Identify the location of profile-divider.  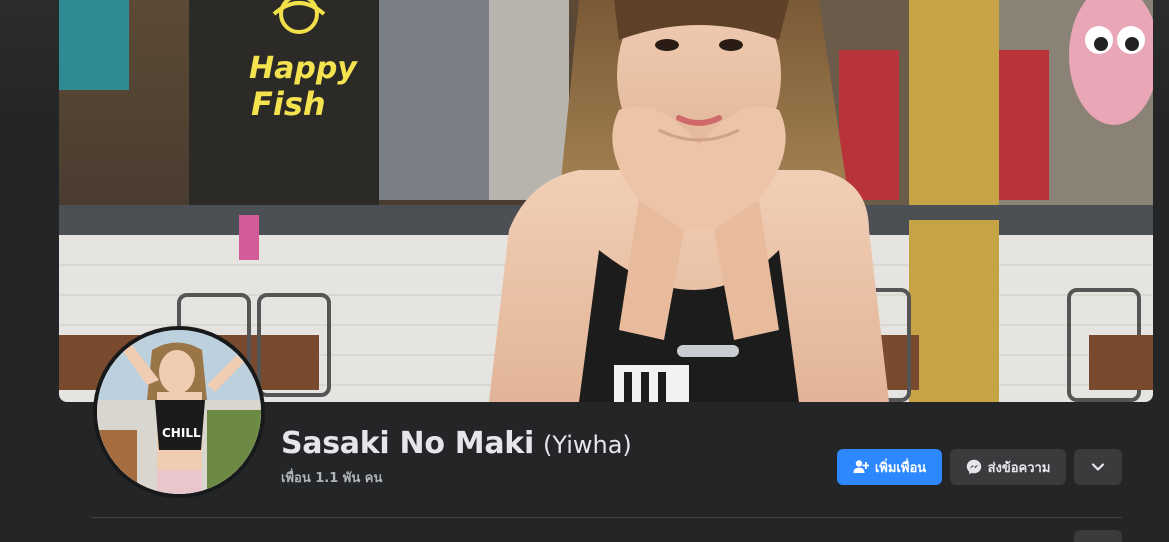
(606, 517).